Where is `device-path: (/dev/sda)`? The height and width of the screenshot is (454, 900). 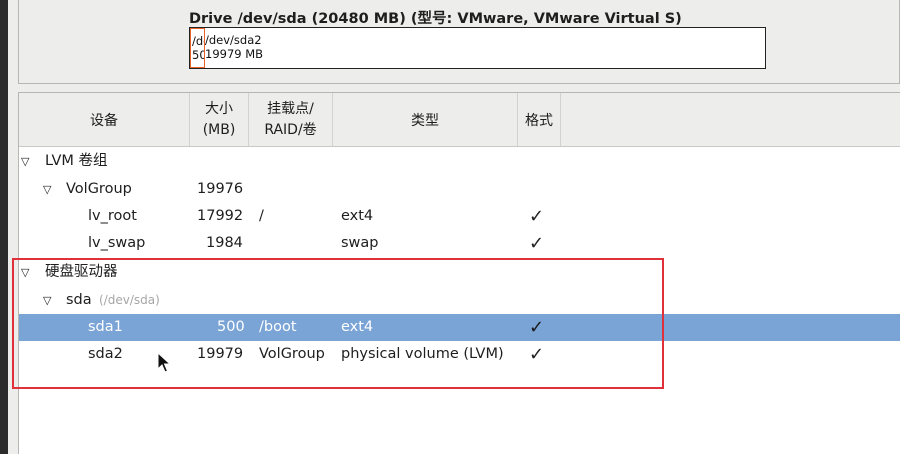
device-path: (/dev/sda) is located at coordinates (129, 300).